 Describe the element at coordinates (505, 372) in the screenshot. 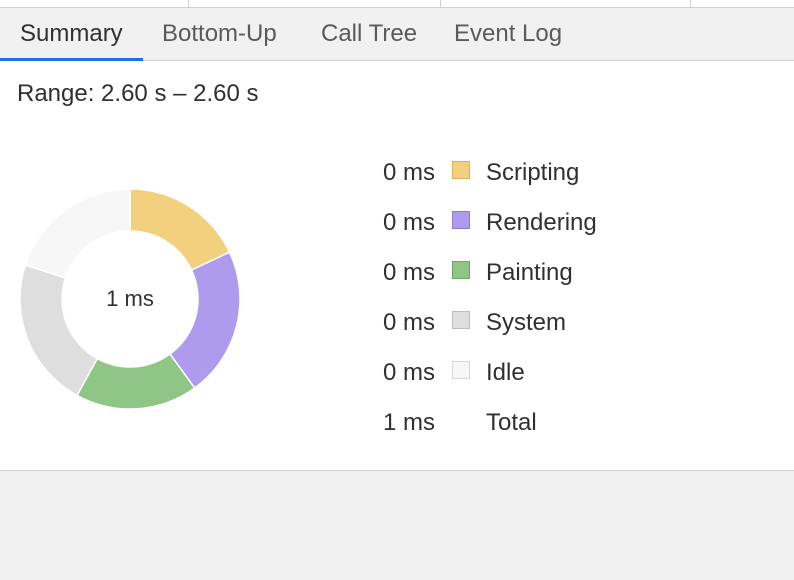

I see `legend-label: Idle` at that location.